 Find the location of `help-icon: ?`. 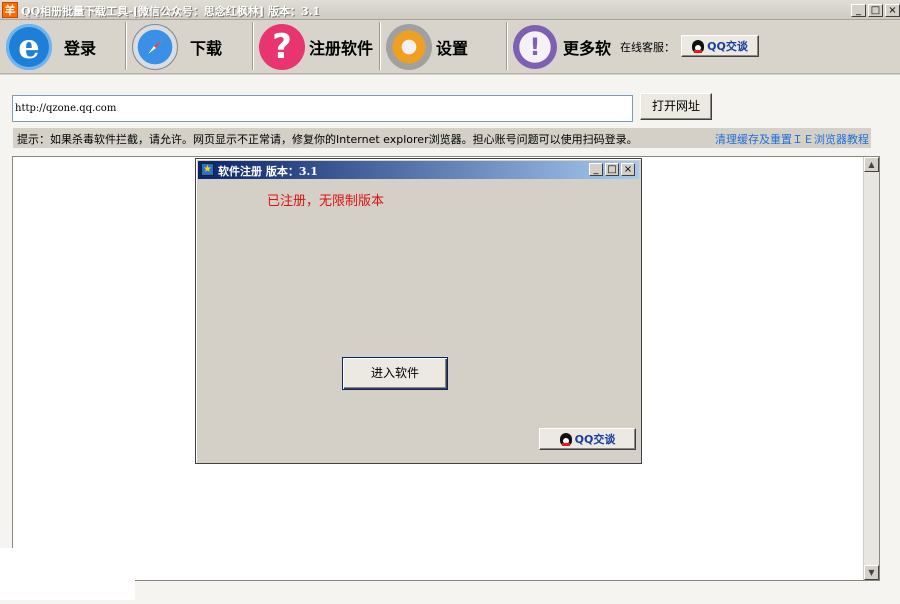

help-icon: ? is located at coordinates (282, 47).